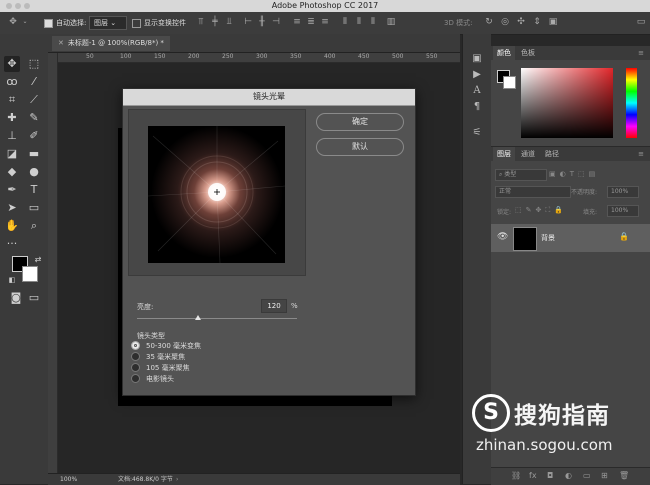 This screenshot has height=485, width=650. I want to click on 3d-roll-icon: ◎, so click(505, 22).